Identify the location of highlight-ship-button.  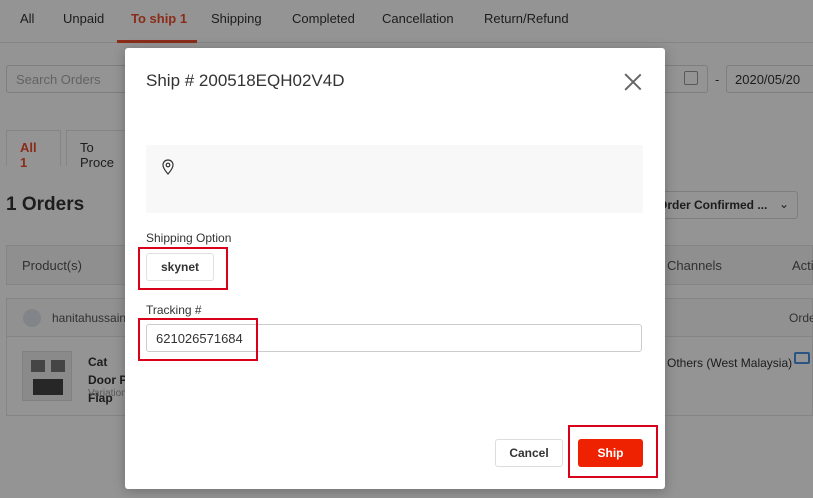
(613, 451).